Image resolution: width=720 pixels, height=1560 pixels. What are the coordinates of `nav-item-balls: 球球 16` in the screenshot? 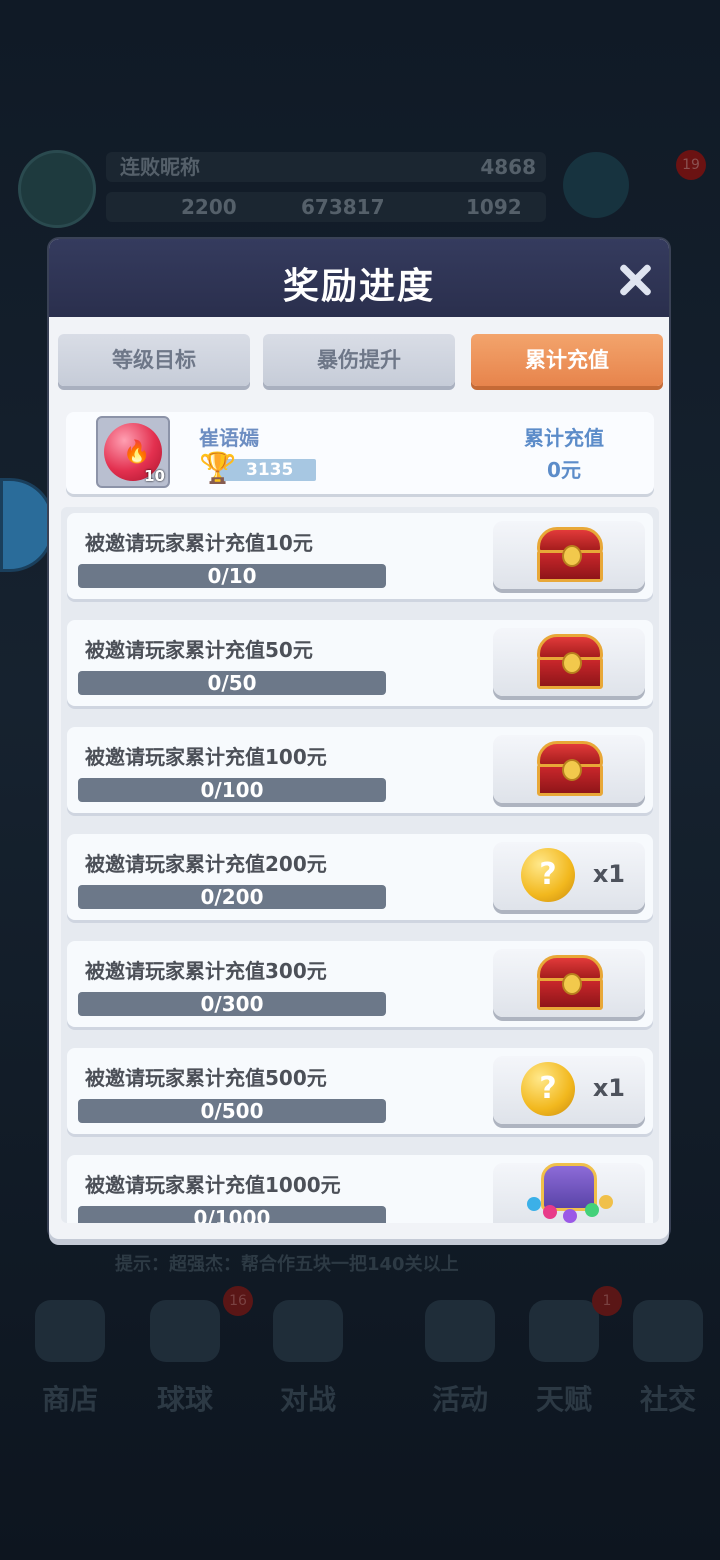 It's located at (185, 1353).